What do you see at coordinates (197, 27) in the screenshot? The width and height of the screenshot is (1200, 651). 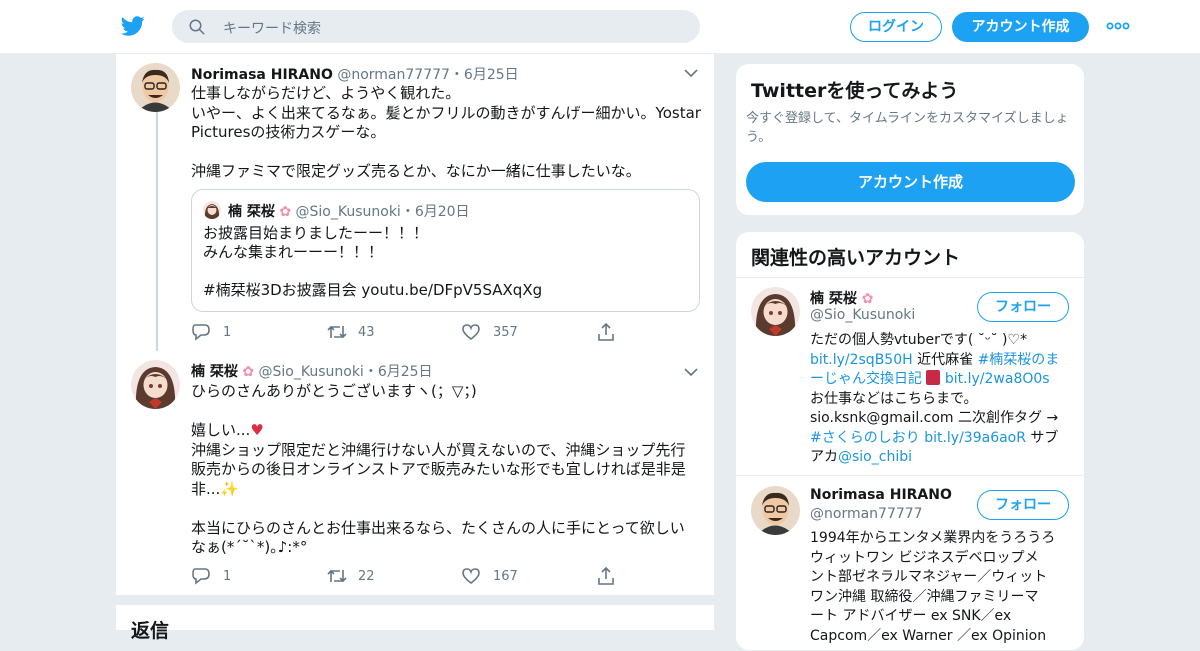 I see `search-icon` at bounding box center [197, 27].